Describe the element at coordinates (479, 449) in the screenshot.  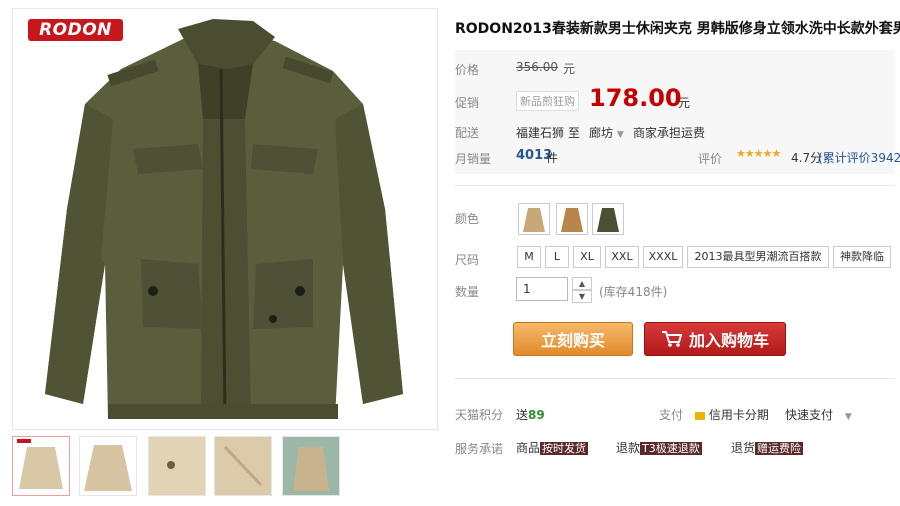
I see `service-label: 服务承诺` at that location.